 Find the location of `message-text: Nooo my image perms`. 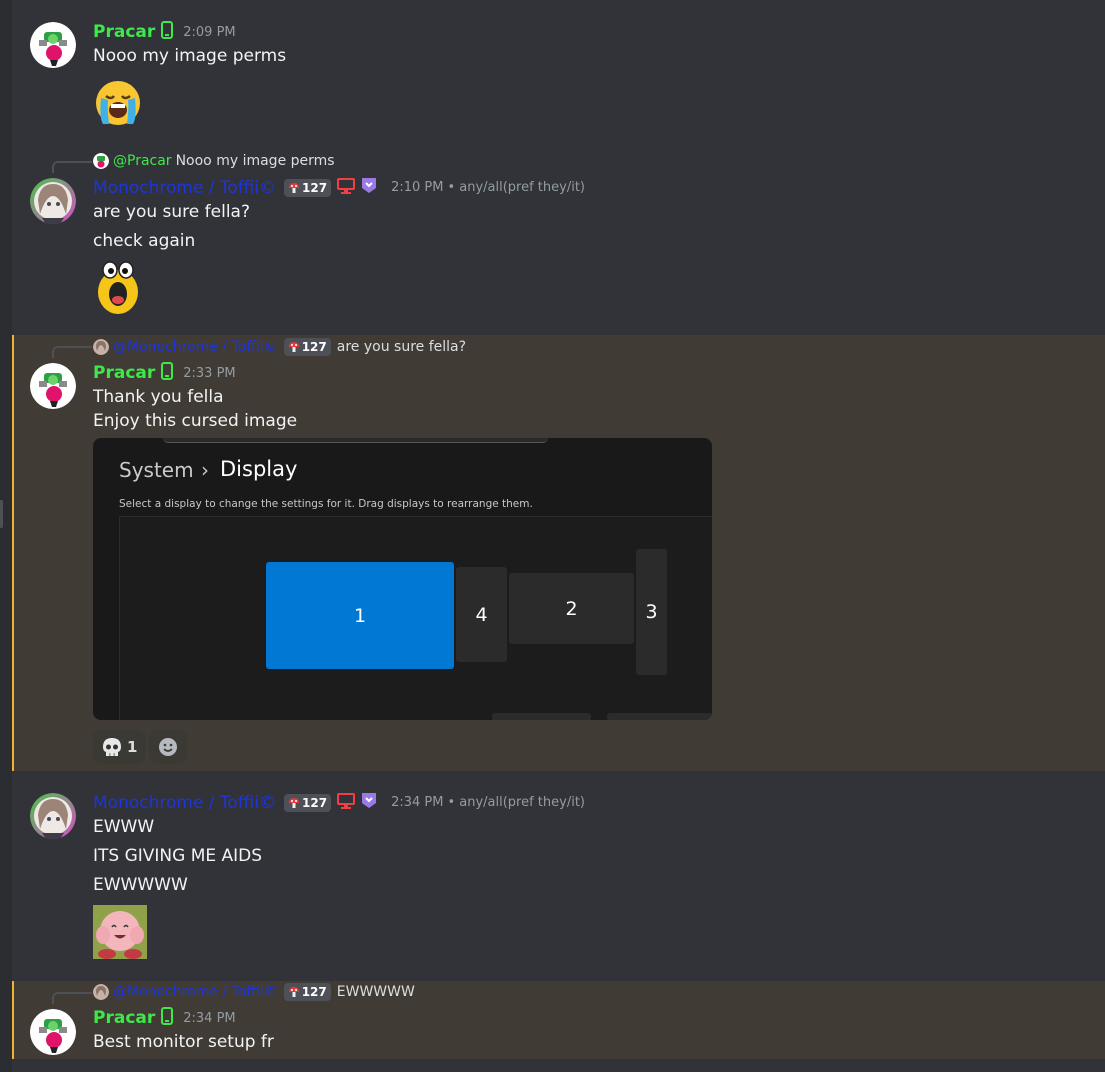

message-text: Nooo my image perms is located at coordinates (190, 56).